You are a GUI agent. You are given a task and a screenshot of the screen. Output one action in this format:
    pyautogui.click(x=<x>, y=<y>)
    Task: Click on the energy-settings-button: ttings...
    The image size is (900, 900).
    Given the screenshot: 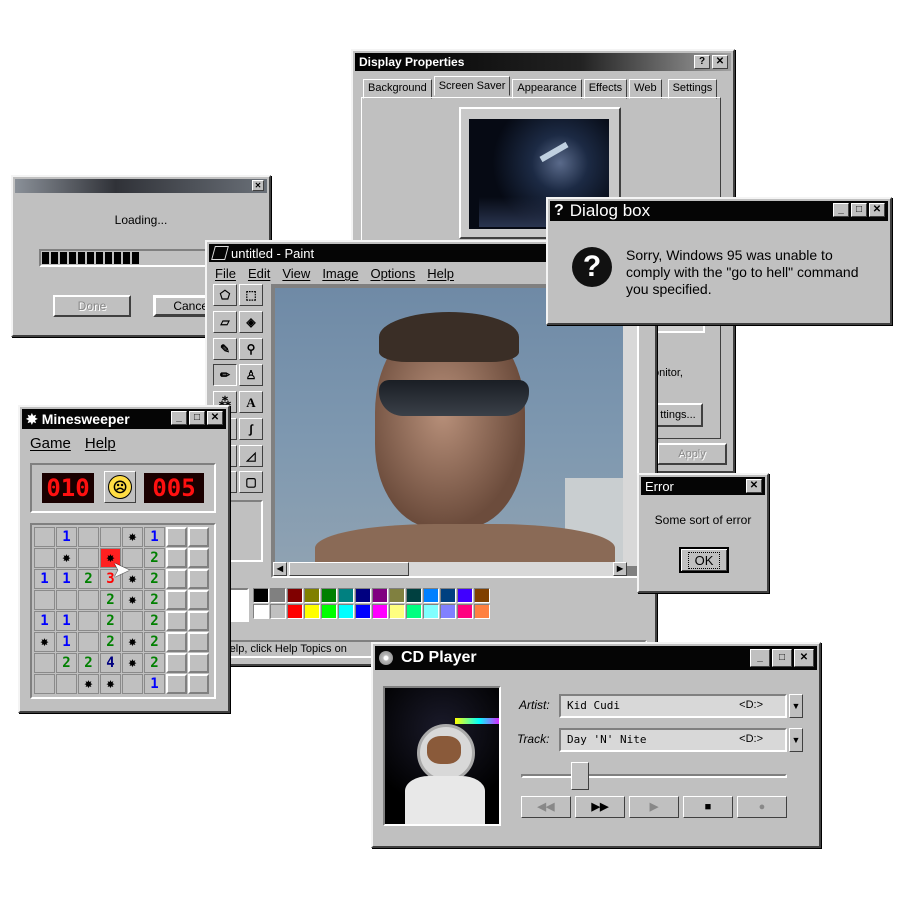 What is the action you would take?
    pyautogui.click(x=678, y=415)
    